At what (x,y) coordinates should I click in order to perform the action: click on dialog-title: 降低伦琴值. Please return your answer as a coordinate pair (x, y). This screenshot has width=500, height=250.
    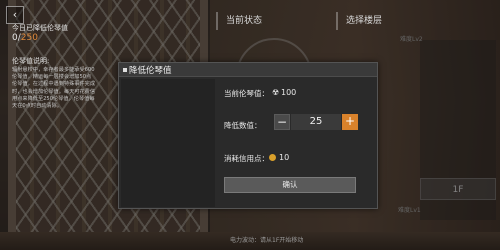
    Looking at the image, I should click on (150, 71).